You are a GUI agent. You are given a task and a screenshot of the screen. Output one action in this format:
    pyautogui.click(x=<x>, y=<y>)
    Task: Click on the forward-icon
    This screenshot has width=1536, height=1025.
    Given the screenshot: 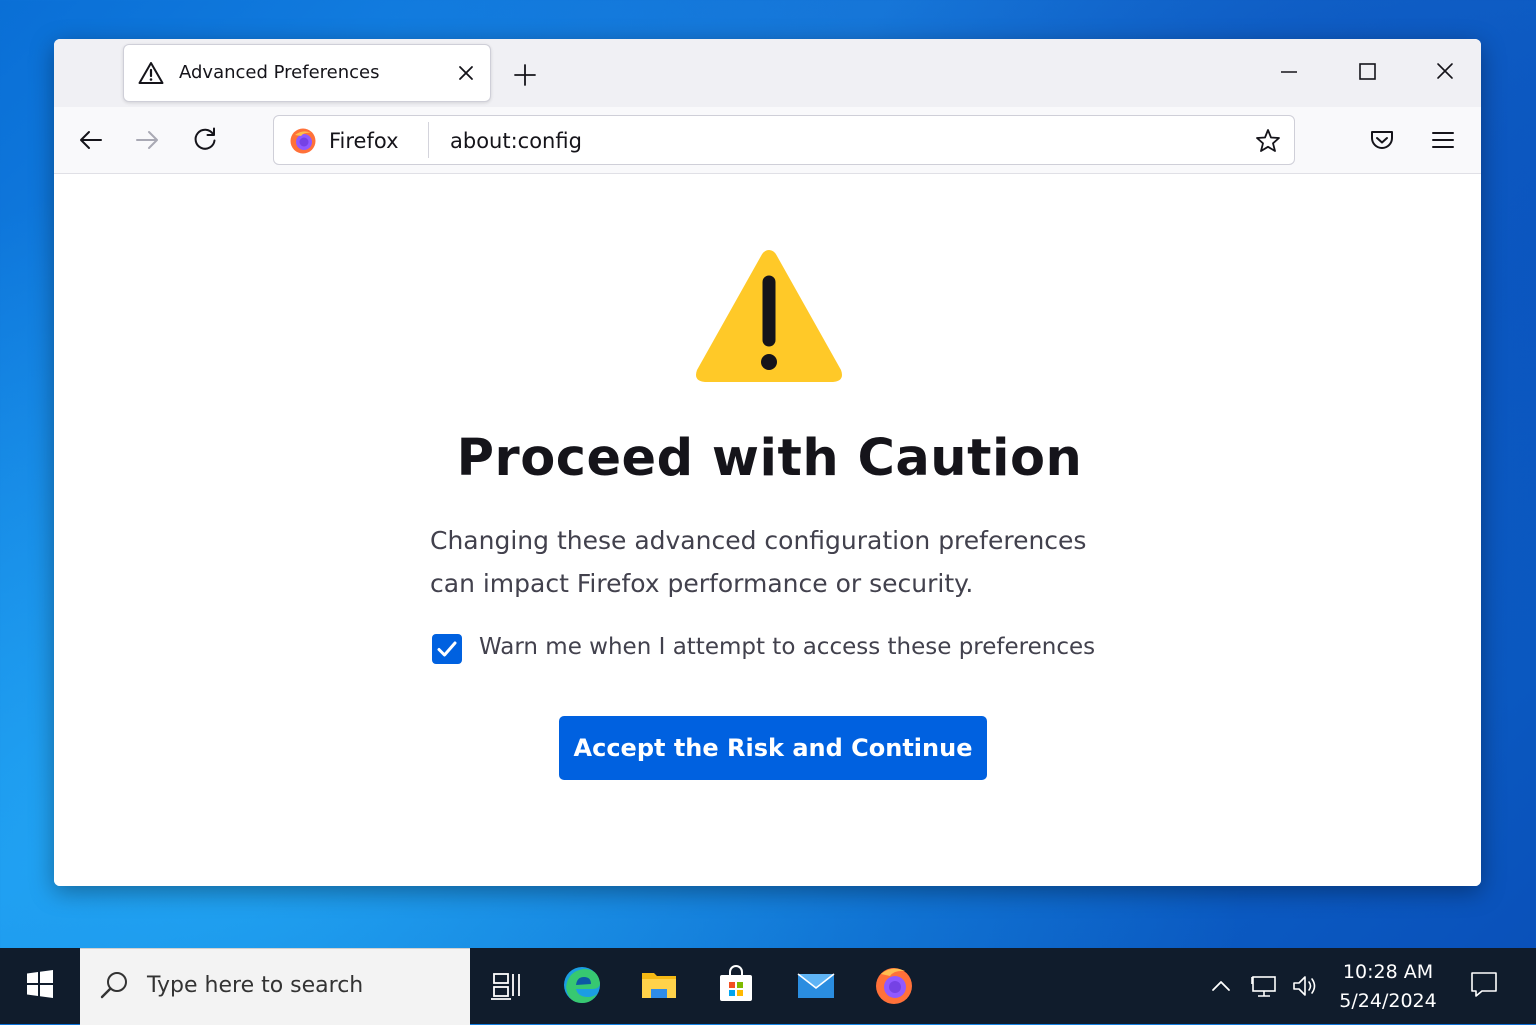 What is the action you would take?
    pyautogui.click(x=147, y=140)
    